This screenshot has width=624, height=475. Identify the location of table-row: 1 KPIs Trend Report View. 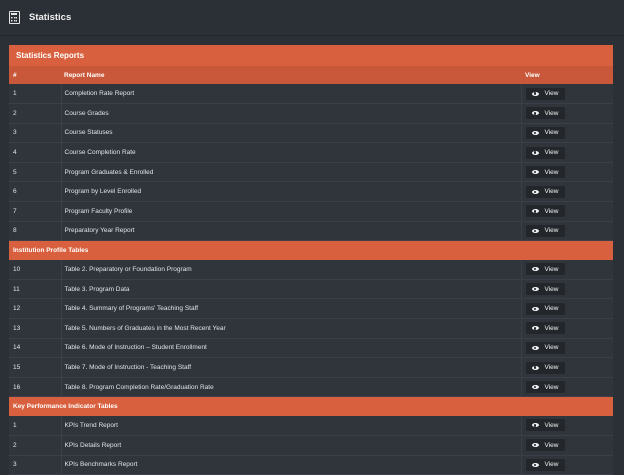
(311, 425).